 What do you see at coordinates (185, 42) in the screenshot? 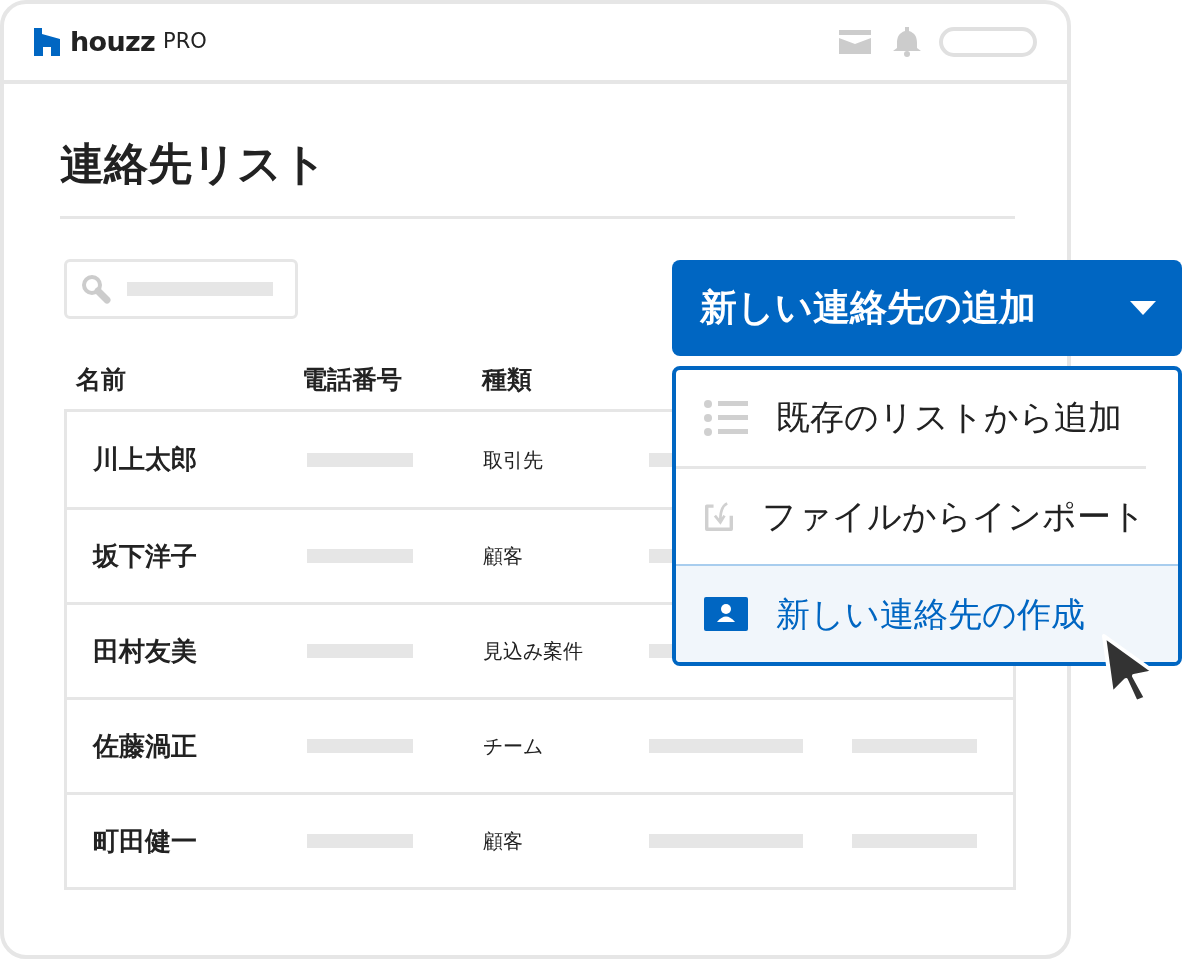
I see `logo-suffix: PRO` at bounding box center [185, 42].